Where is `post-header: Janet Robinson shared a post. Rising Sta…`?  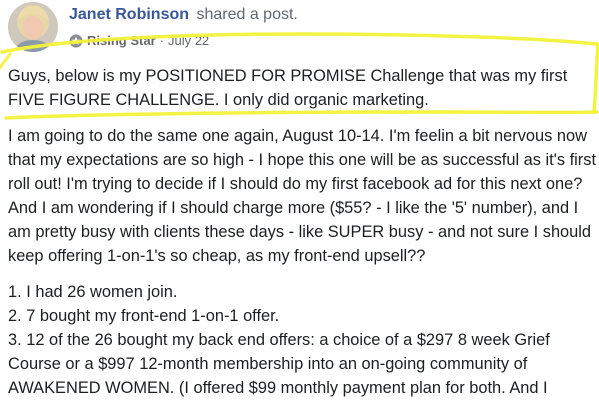 post-header: Janet Robinson shared a post. Rising Sta… is located at coordinates (303, 27).